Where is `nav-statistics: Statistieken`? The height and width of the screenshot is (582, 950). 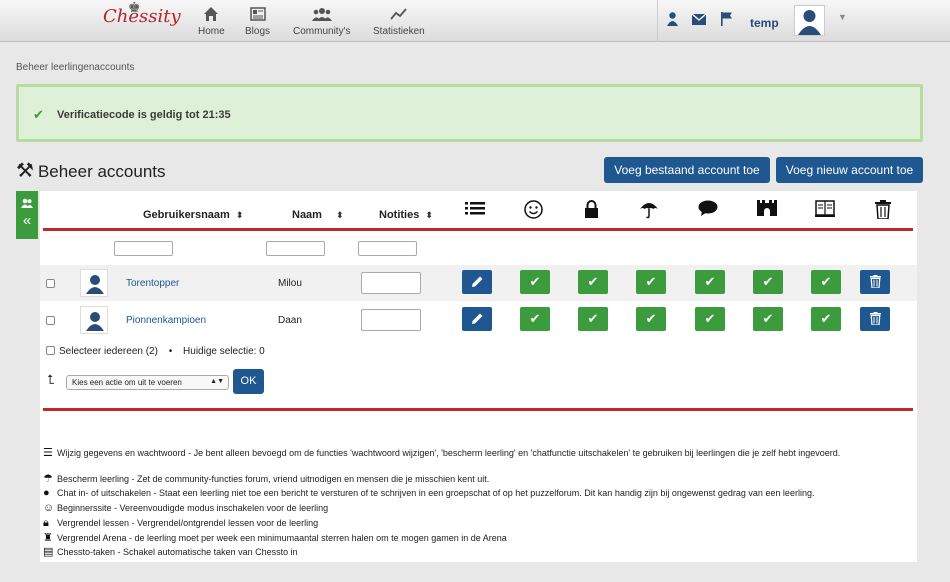
nav-statistics: Statistieken is located at coordinates (399, 21).